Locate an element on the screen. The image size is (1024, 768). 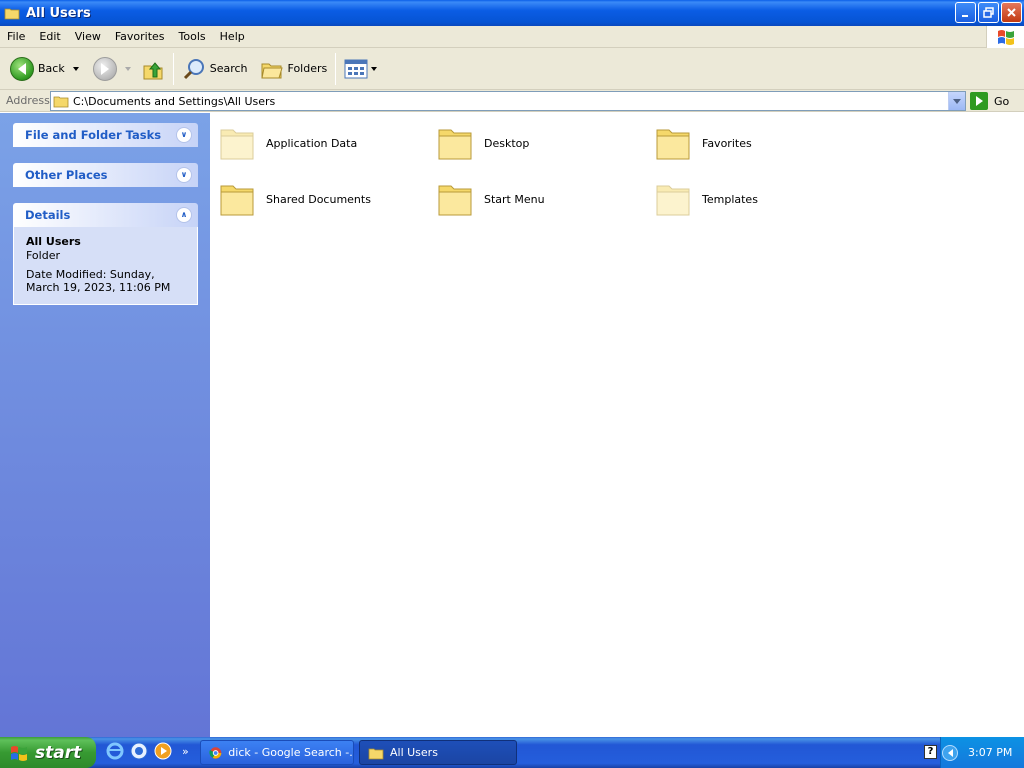
taskbar-button-all-users: All Users is located at coordinates (438, 752).